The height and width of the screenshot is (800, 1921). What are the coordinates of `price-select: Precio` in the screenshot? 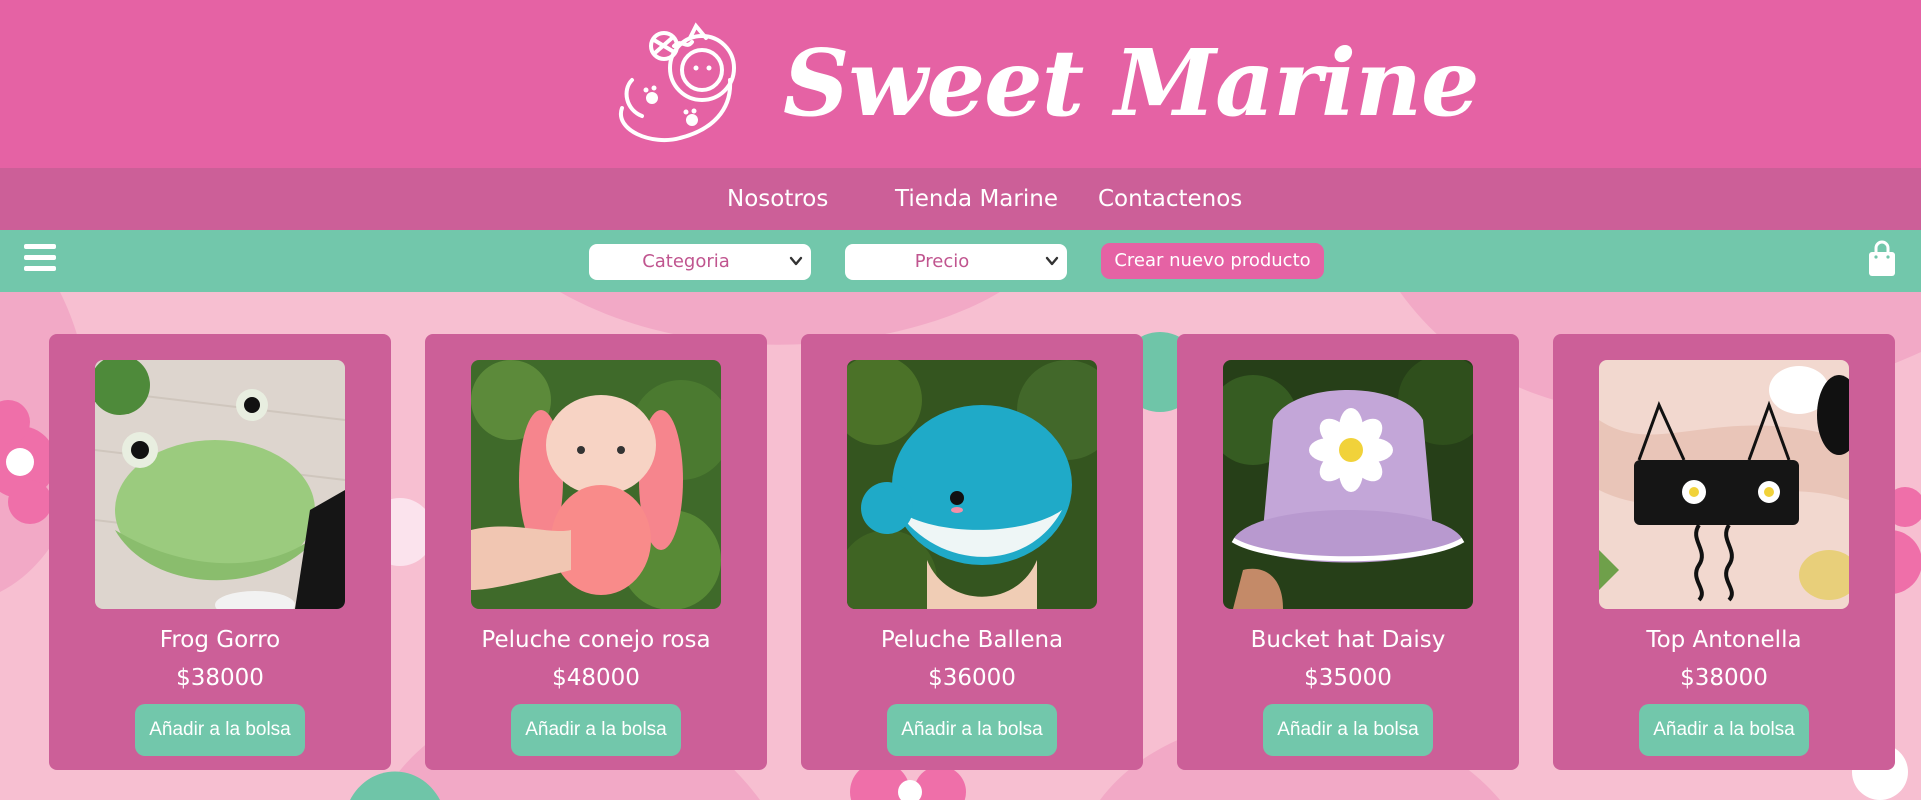 It's located at (956, 262).